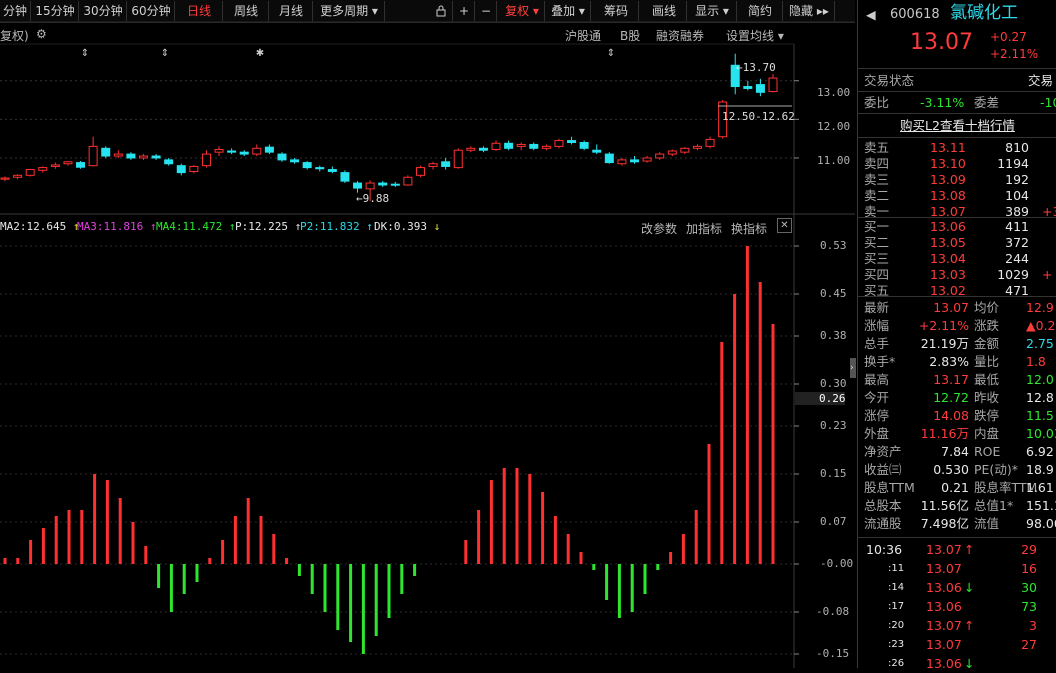  What do you see at coordinates (960, 505) in the screenshot?
I see `quote-stat-row: 总股本11.56亿总值1*151.1` at bounding box center [960, 505].